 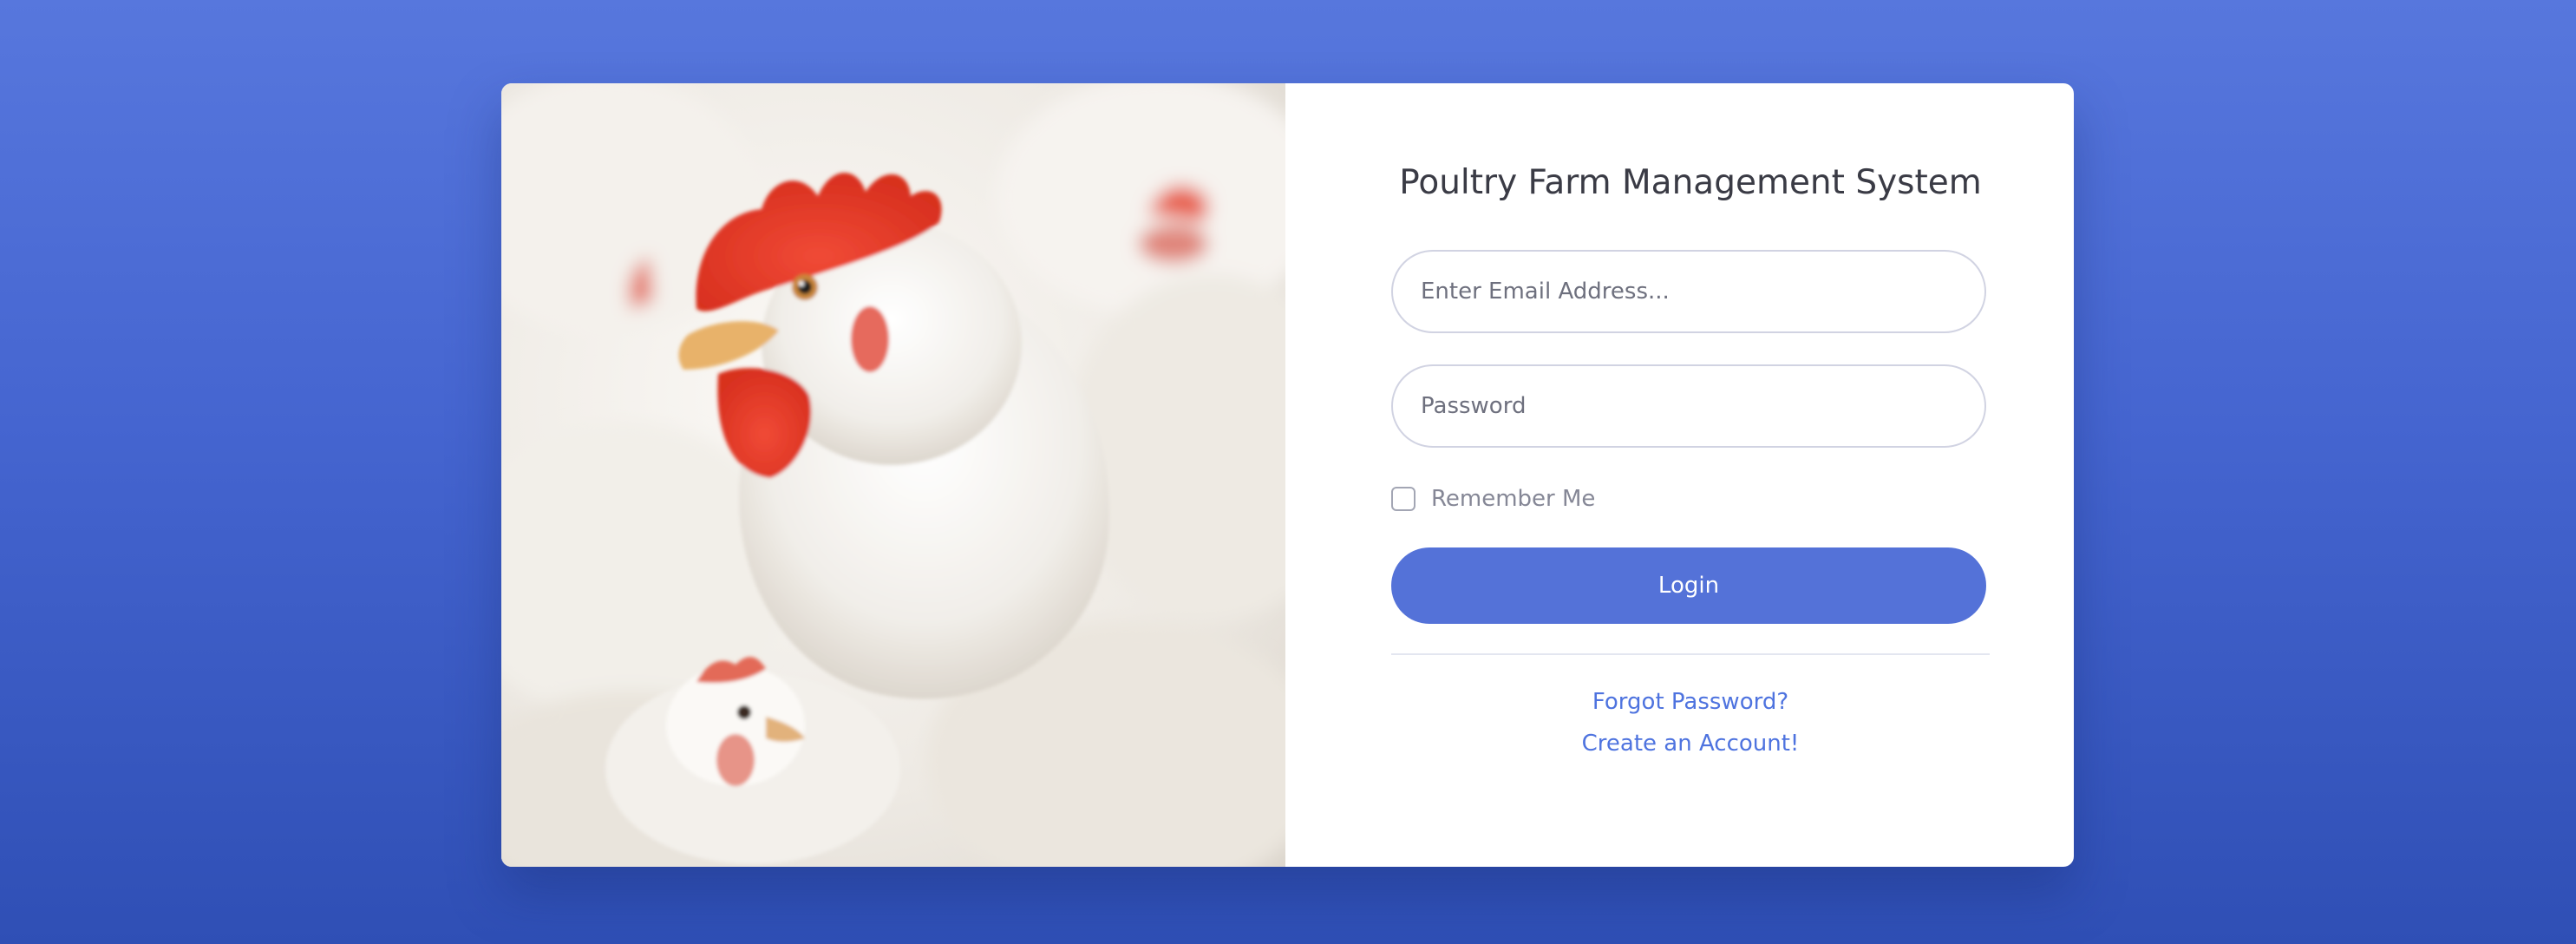 What do you see at coordinates (1513, 499) in the screenshot?
I see `remember-me-label: Remember Me` at bounding box center [1513, 499].